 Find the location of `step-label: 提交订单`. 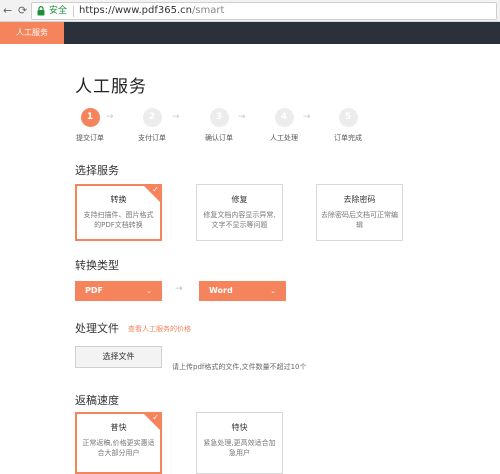

step-label: 提交订单 is located at coordinates (90, 138).